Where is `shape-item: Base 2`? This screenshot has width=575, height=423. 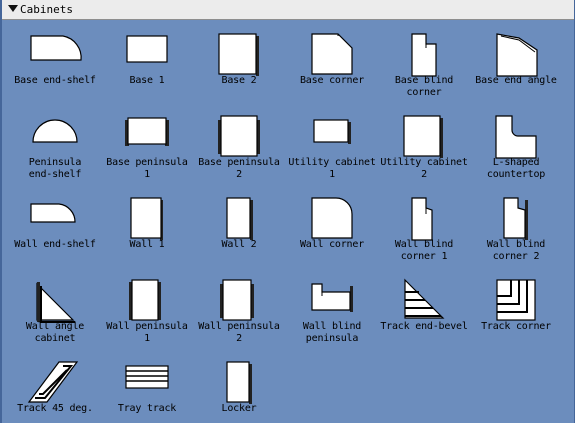 shape-item: Base 2 is located at coordinates (239, 64).